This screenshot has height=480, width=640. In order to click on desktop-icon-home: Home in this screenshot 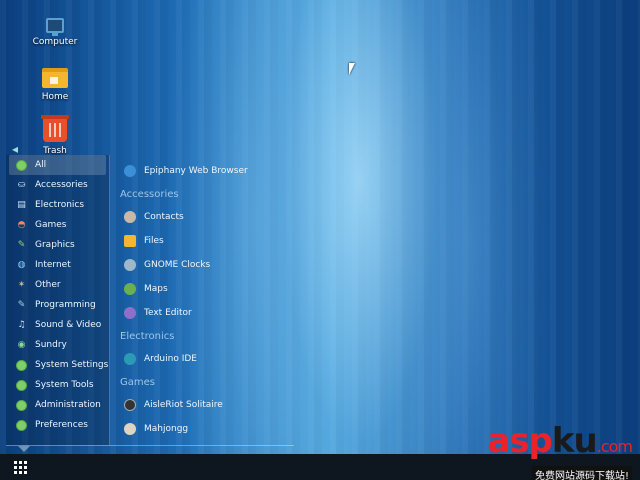, I will do `click(55, 85)`.